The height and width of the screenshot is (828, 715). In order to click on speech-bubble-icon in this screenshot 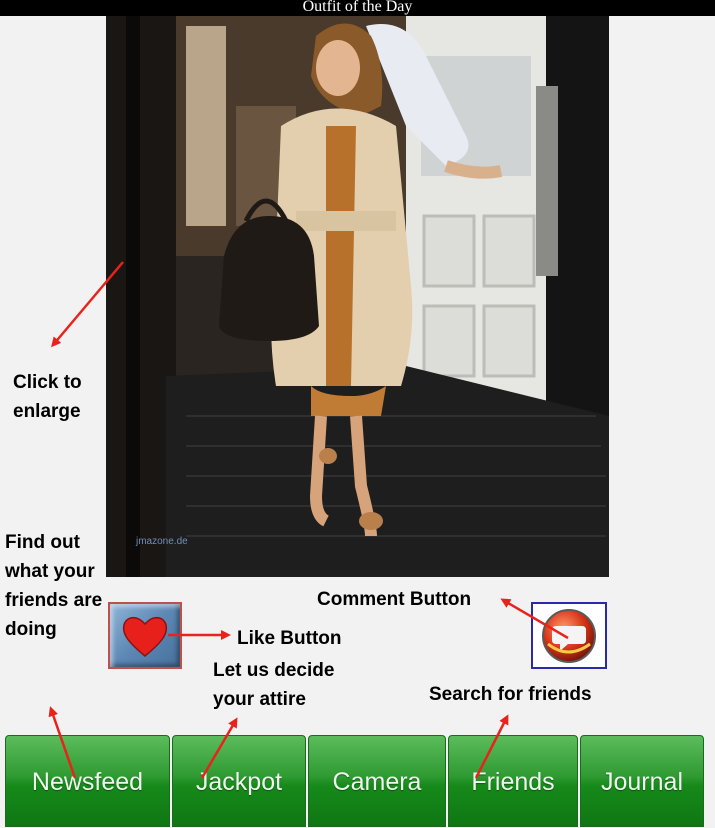, I will do `click(569, 636)`.